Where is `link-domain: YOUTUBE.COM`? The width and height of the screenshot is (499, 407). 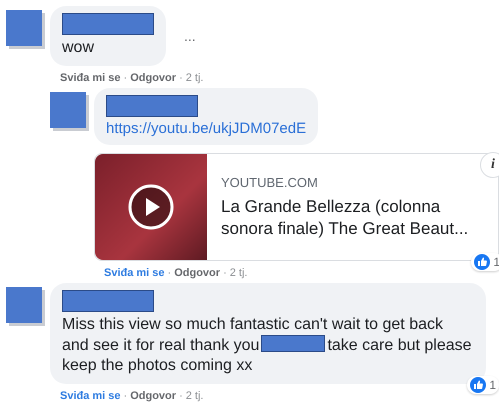 link-domain: YOUTUBE.COM is located at coordinates (270, 182).